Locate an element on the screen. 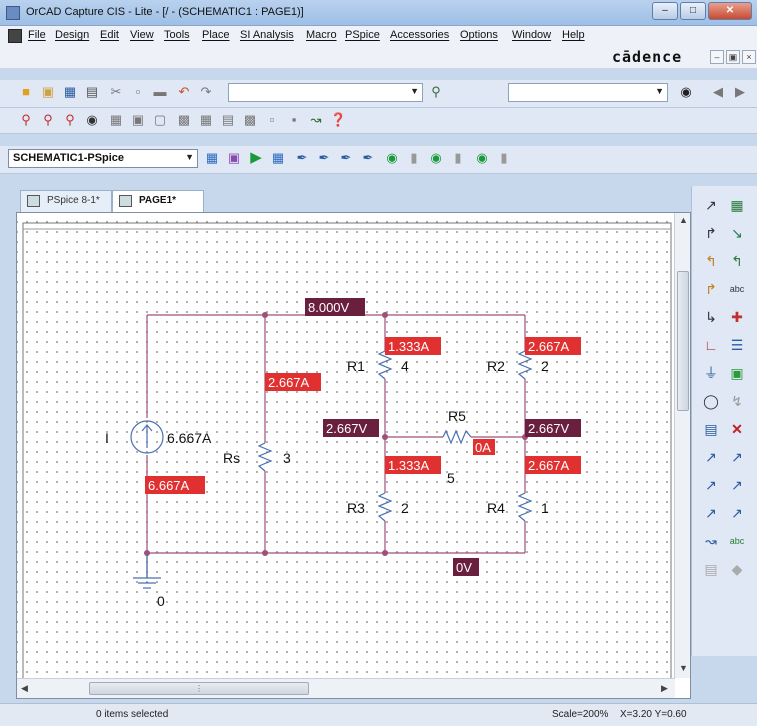 The height and width of the screenshot is (726, 757). zoom-area-icon: ⚲ is located at coordinates (70, 120).